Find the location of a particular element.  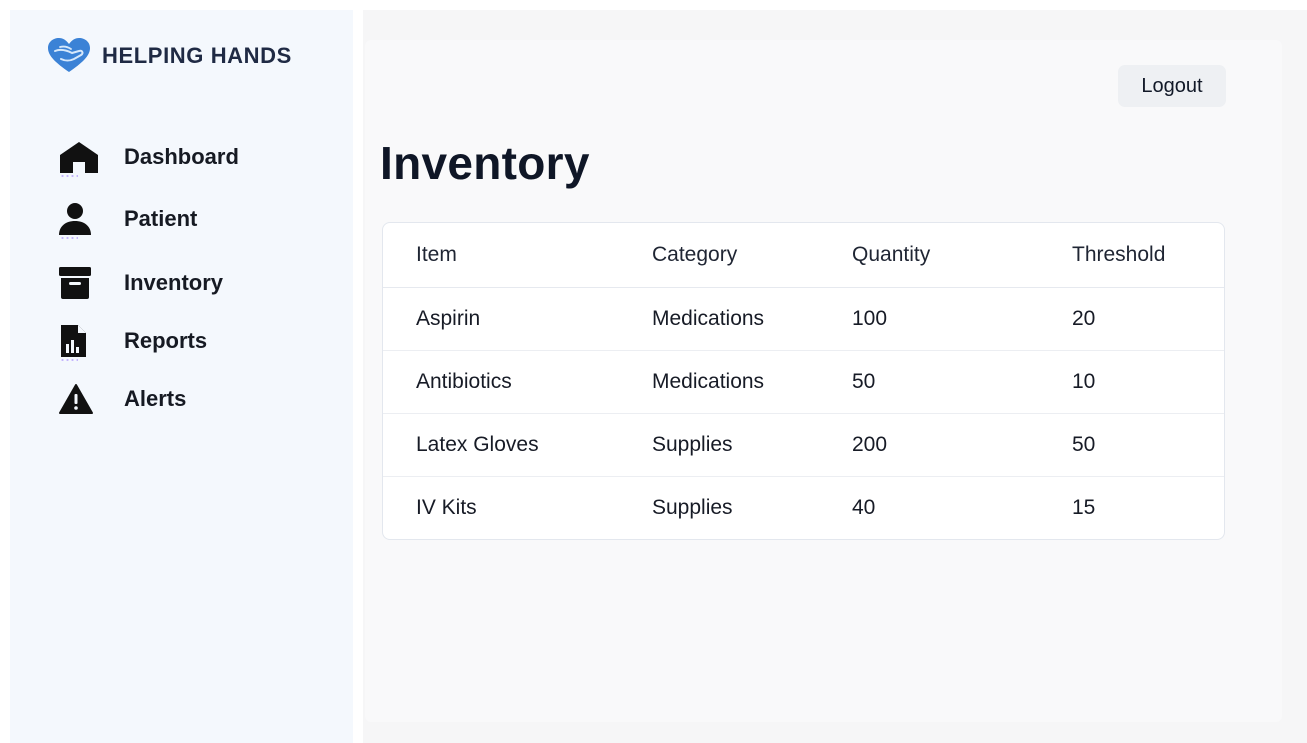

column-header-item: Item is located at coordinates (501, 255).